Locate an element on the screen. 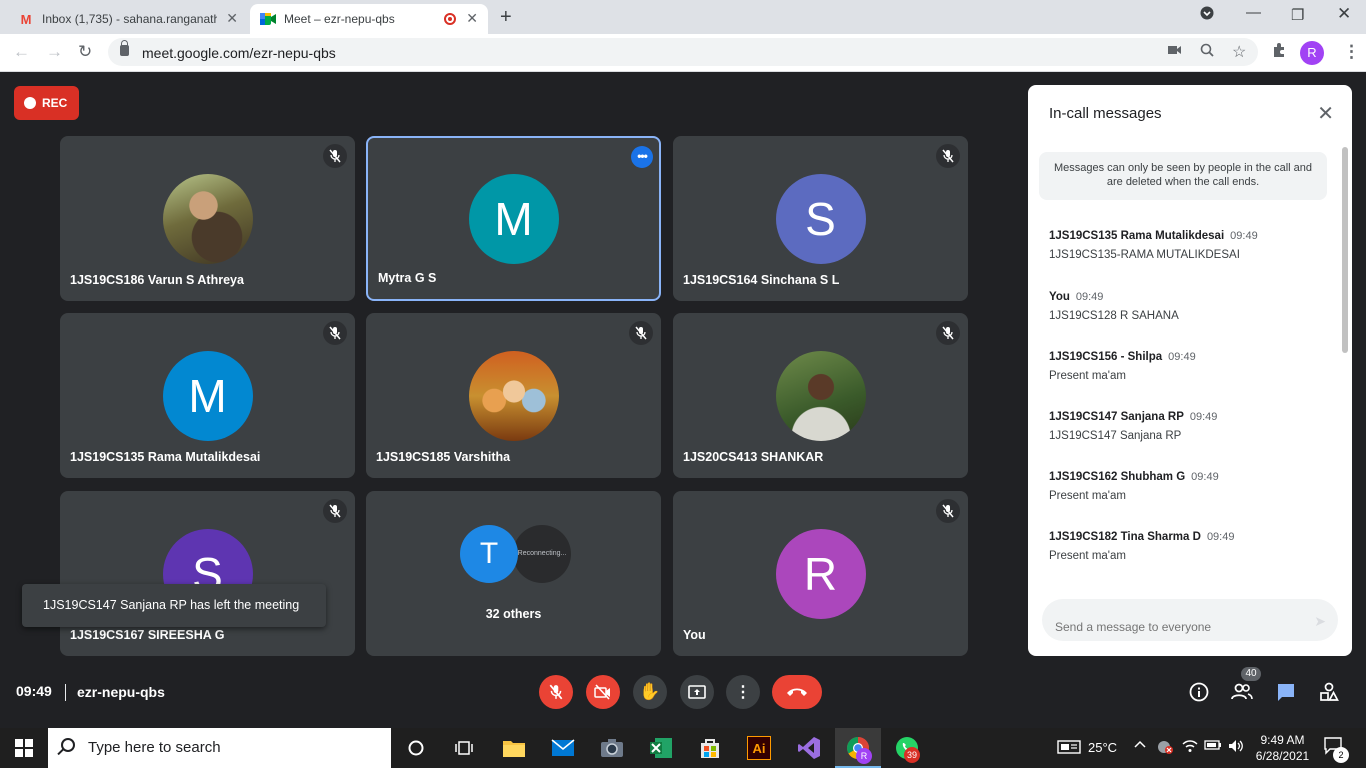 The image size is (1366, 768). more-options-icon: ••• is located at coordinates (642, 157).